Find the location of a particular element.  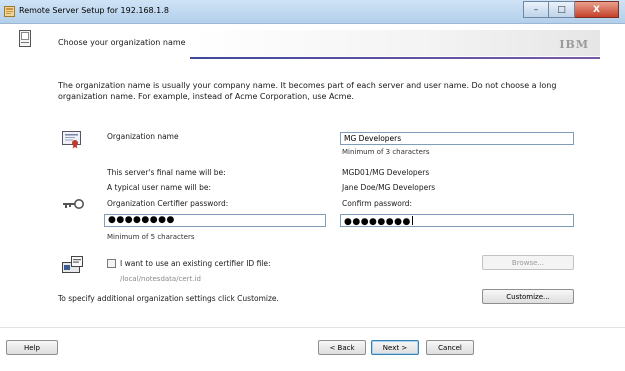

text-caret is located at coordinates (412, 220).